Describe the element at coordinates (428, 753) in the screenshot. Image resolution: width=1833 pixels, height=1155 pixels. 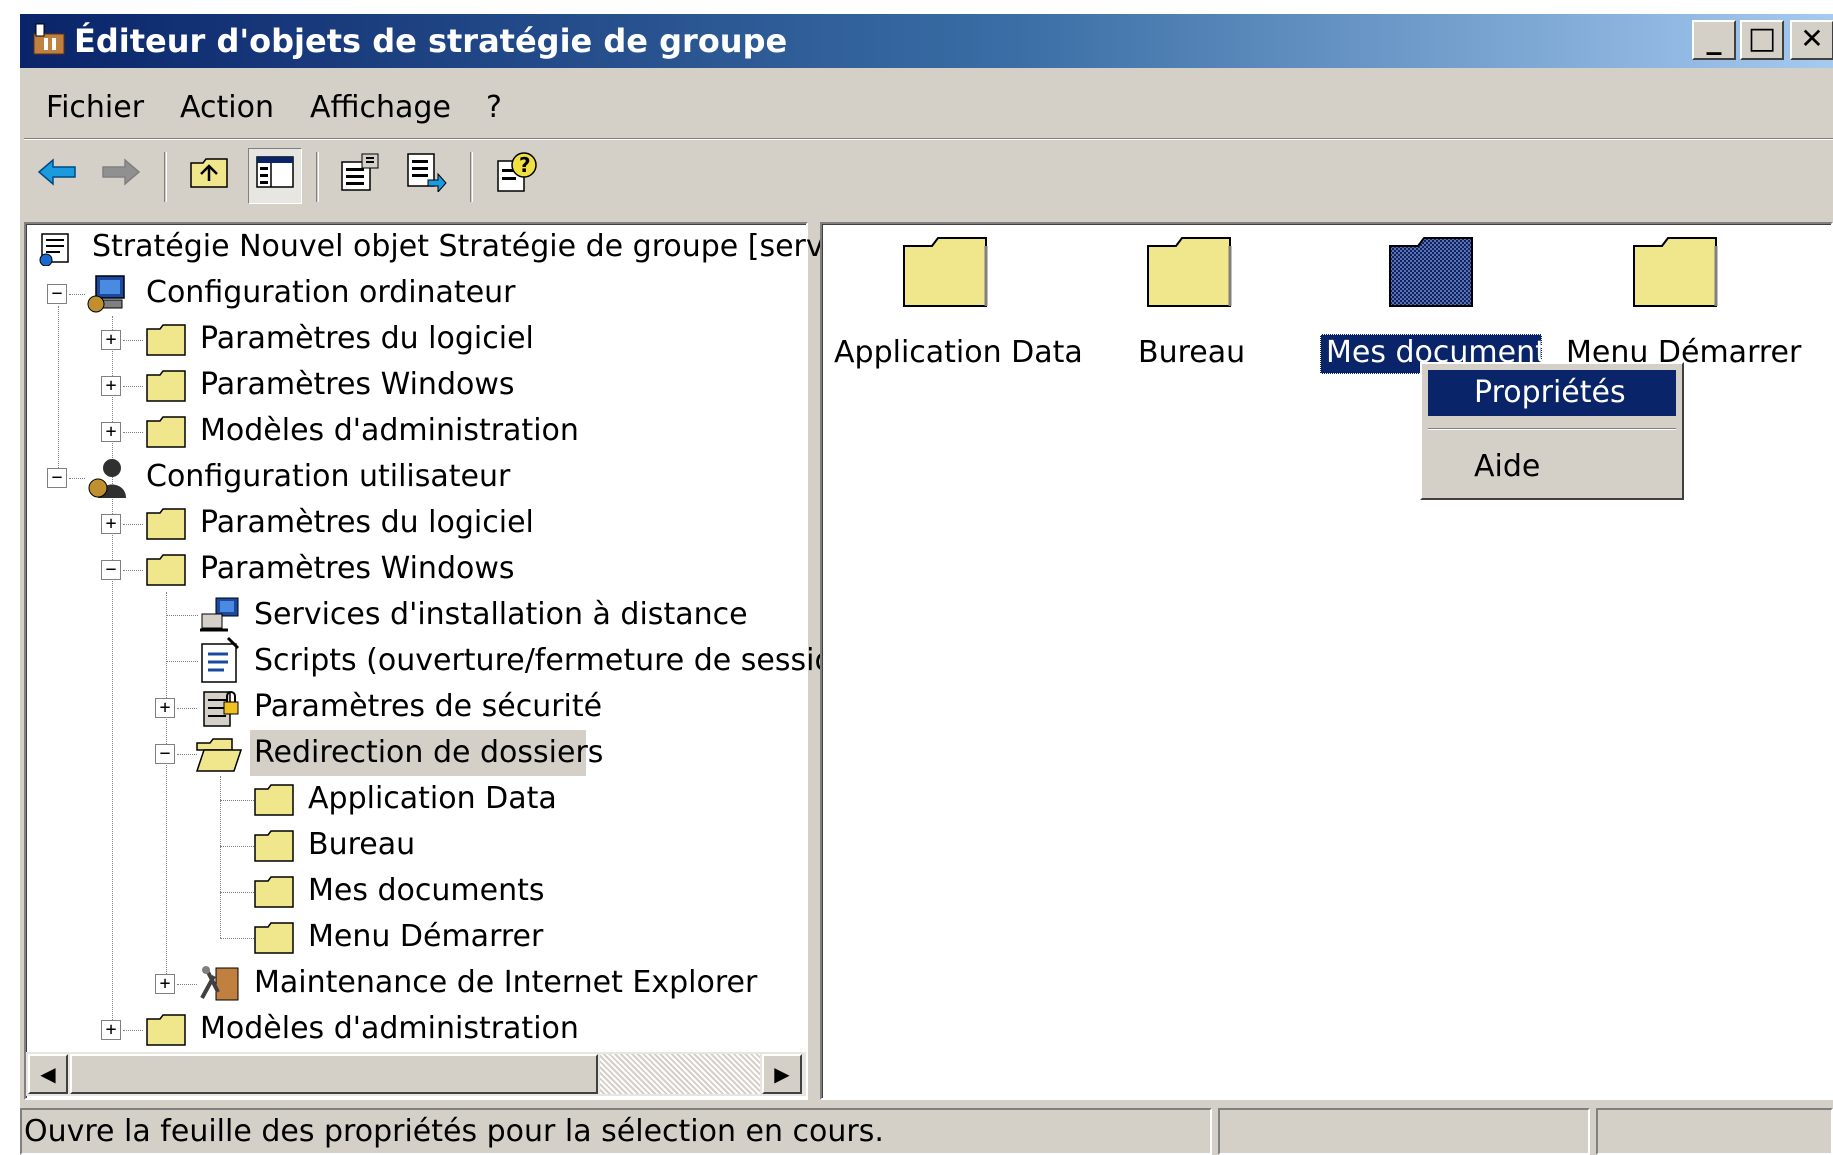
I see `tree-item-folder-redirection: Redirection de dossiers` at that location.